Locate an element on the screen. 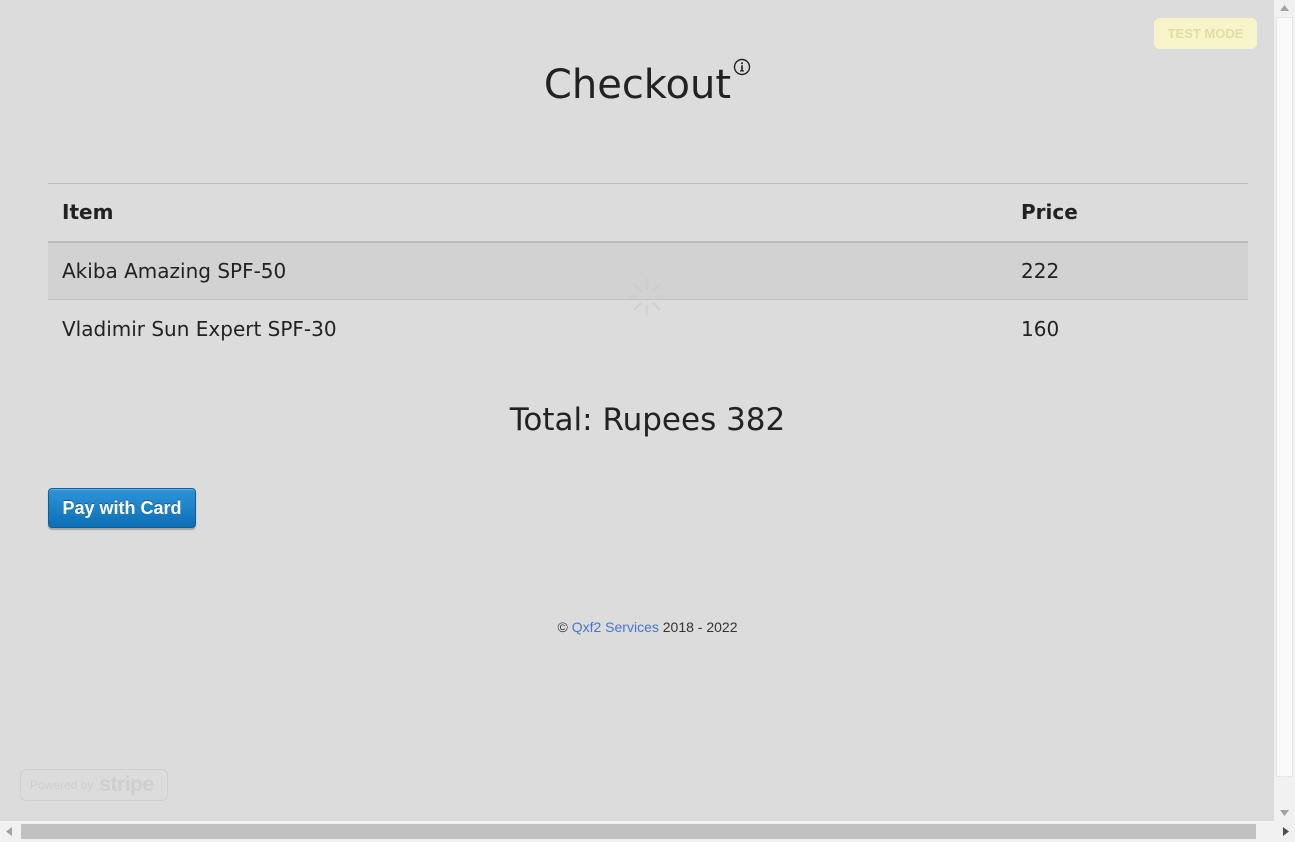 This screenshot has width=1295, height=842. order-total: Total: Rupees 382 is located at coordinates (647, 420).